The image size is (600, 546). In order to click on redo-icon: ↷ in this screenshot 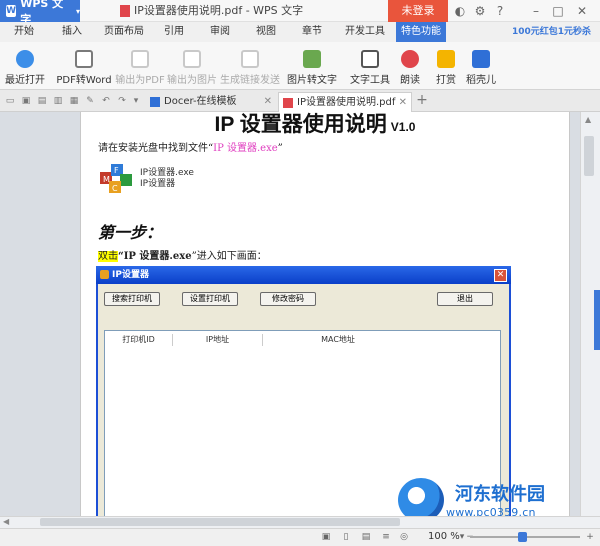, I will do `click(122, 101)`.